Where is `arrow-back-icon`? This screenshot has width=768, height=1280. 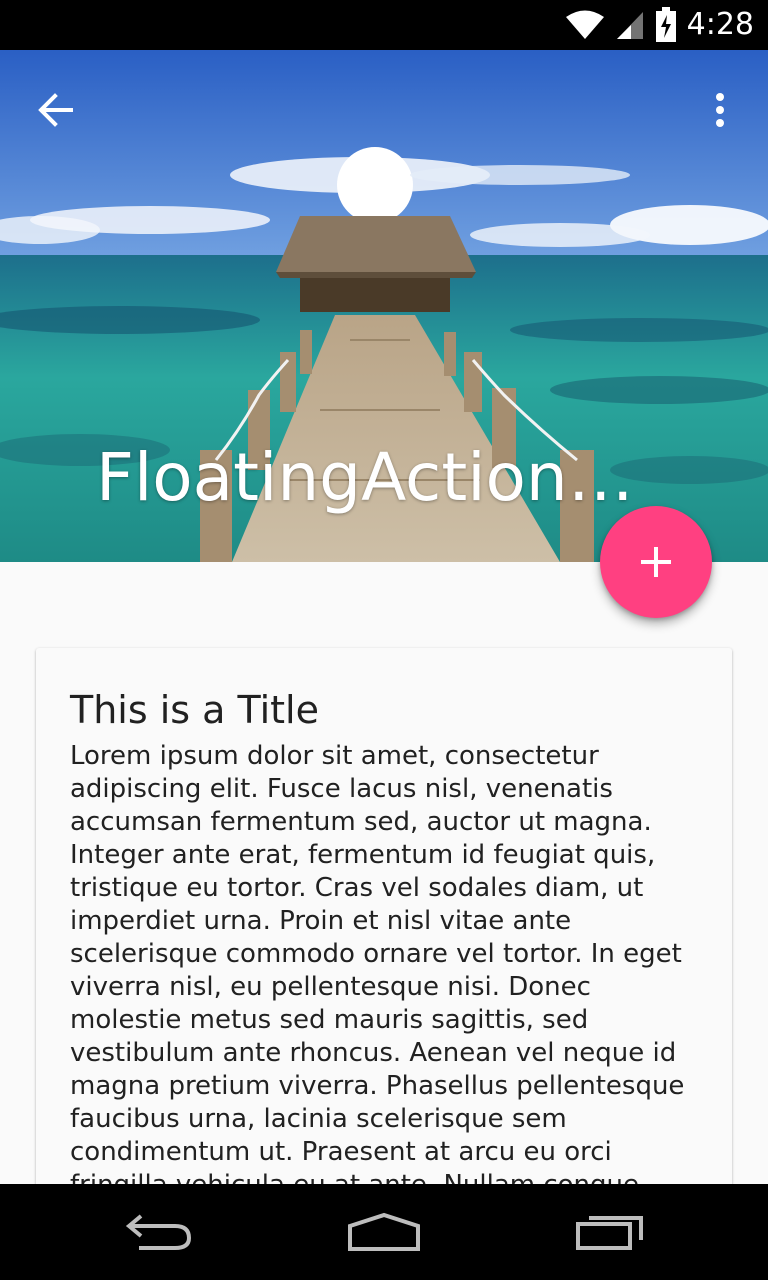
arrow-back-icon is located at coordinates (55, 110).